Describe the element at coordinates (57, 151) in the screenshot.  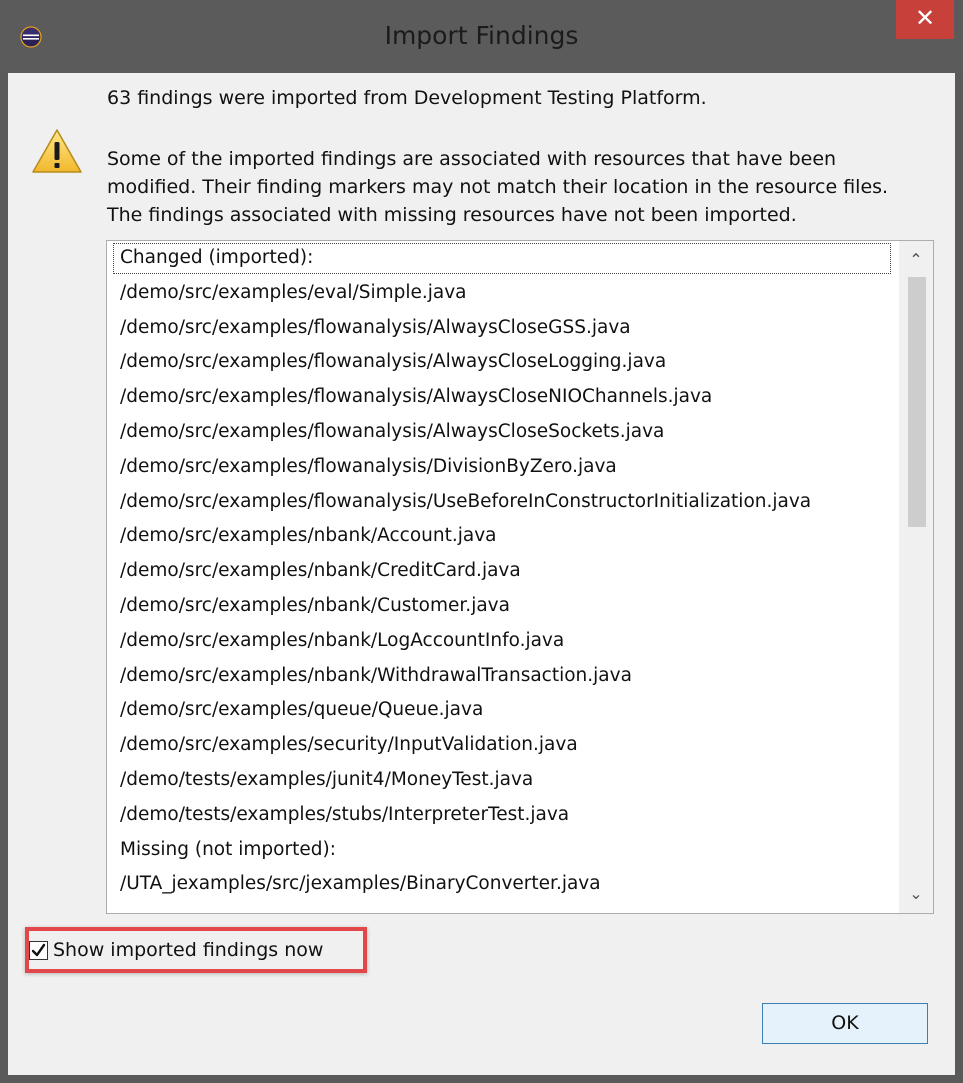
I see `warning-icon` at that location.